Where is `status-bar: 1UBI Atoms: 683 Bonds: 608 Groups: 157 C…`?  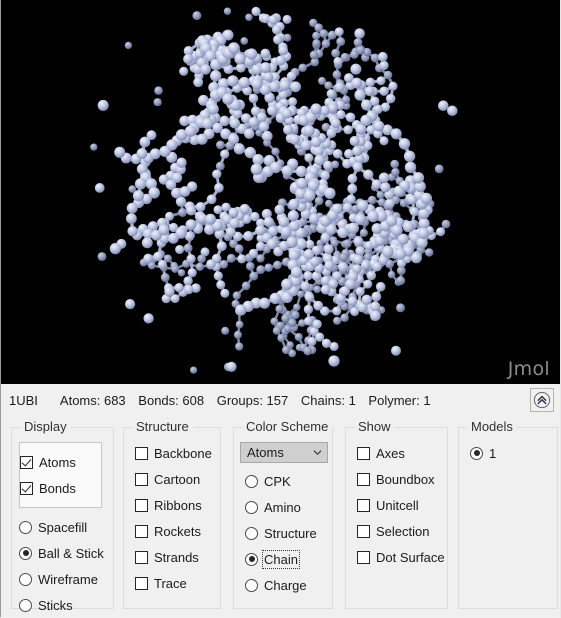 status-bar: 1UBI Atoms: 683 Bonds: 608 Groups: 157 C… is located at coordinates (280, 400).